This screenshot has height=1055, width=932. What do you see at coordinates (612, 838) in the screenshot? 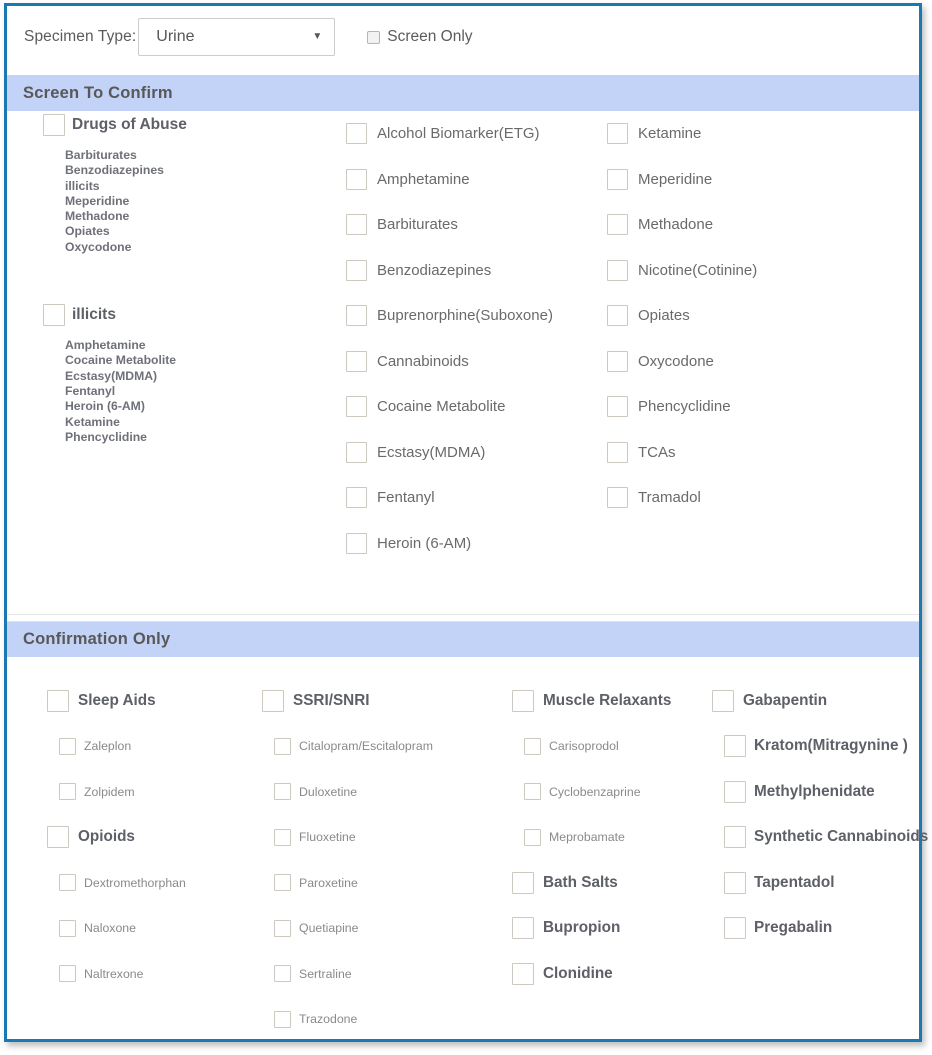
I see `checkbox-row: Meprobamate` at bounding box center [612, 838].